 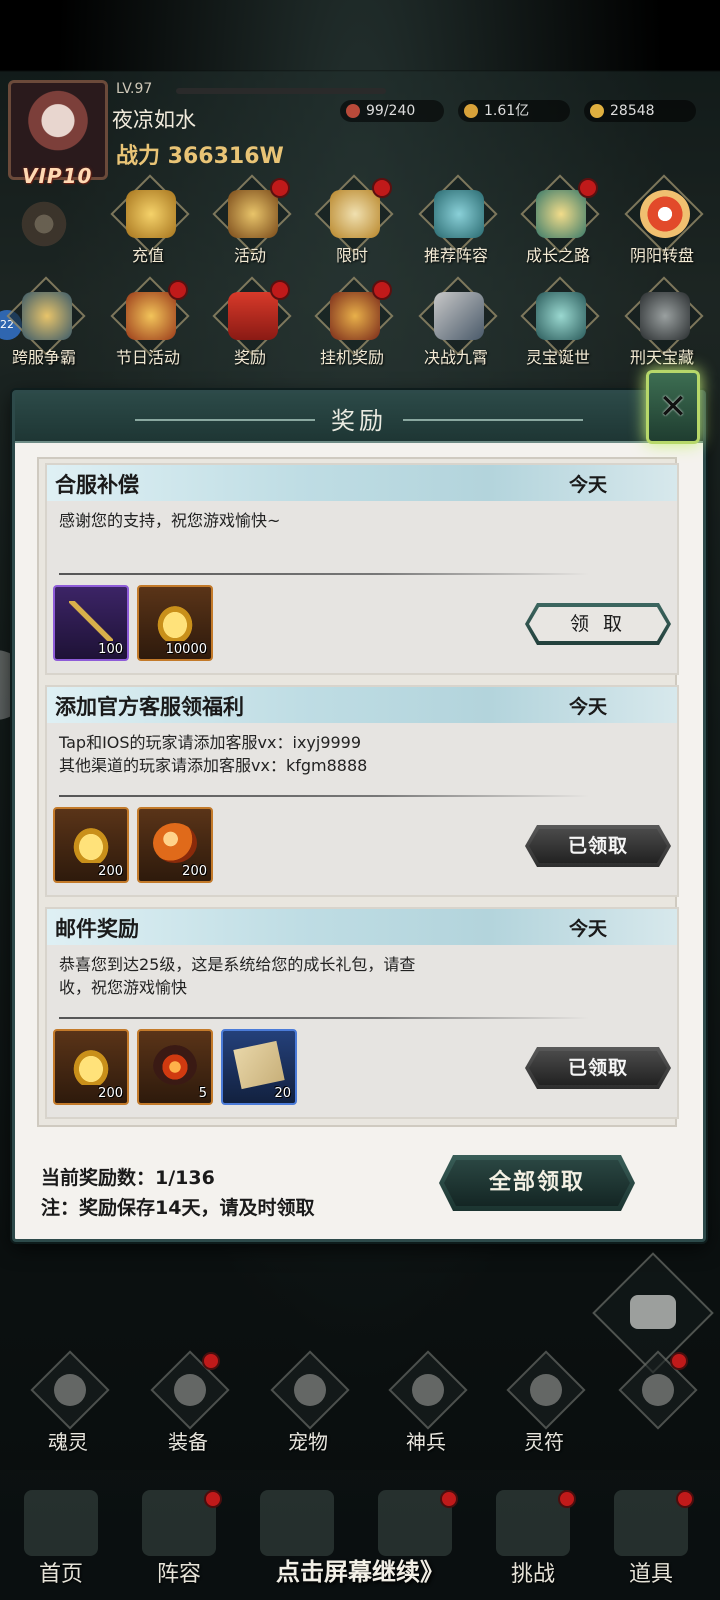 I want to click on reward-title: 邮件奖励, so click(x=97, y=929).